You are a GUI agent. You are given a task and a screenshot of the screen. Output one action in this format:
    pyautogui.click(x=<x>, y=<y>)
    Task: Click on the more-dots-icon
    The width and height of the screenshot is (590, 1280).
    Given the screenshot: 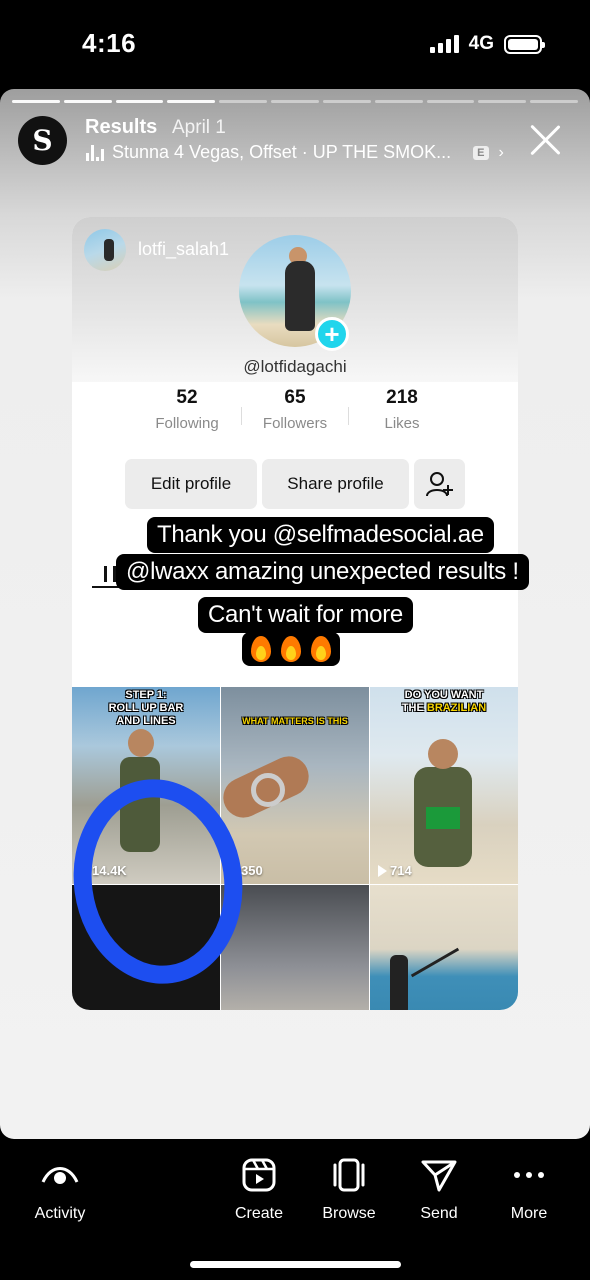 What is the action you would take?
    pyautogui.click(x=529, y=1175)
    